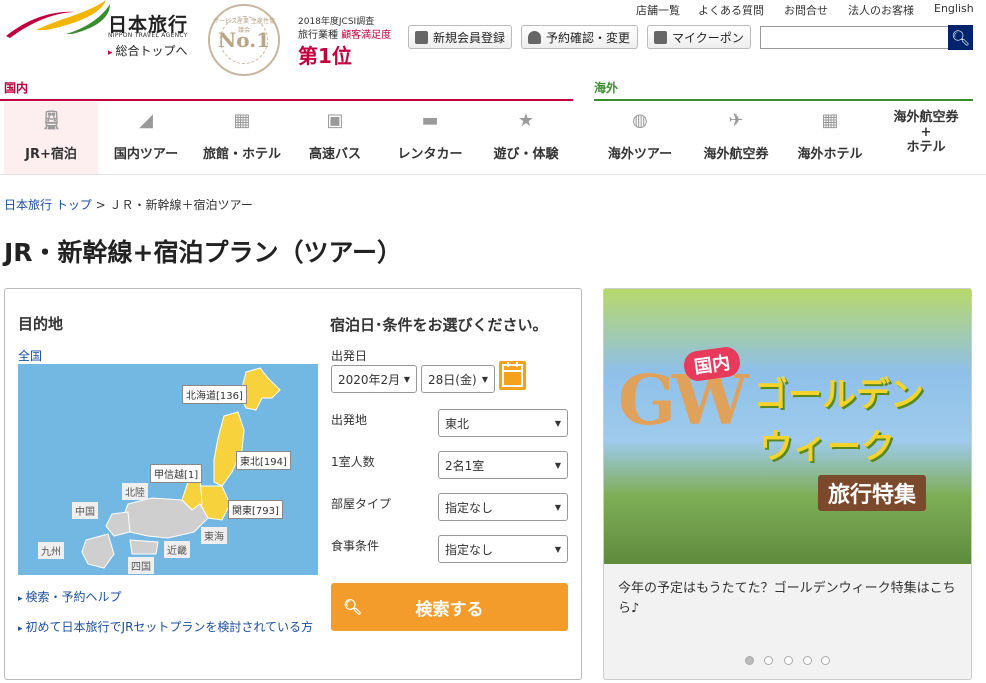 This screenshot has height=683, width=986. What do you see at coordinates (660, 37) in the screenshot?
I see `gift-icon` at bounding box center [660, 37].